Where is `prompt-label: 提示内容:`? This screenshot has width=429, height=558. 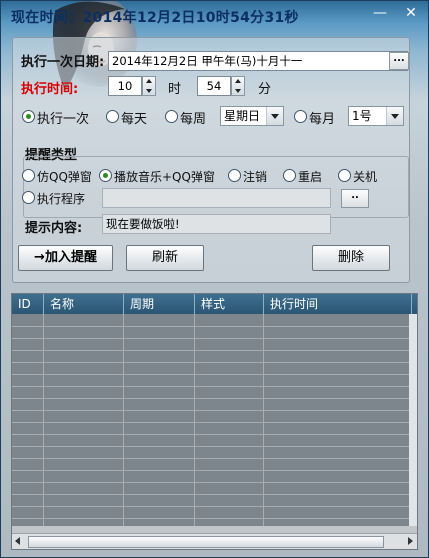
prompt-label: 提示内容: is located at coordinates (54, 228).